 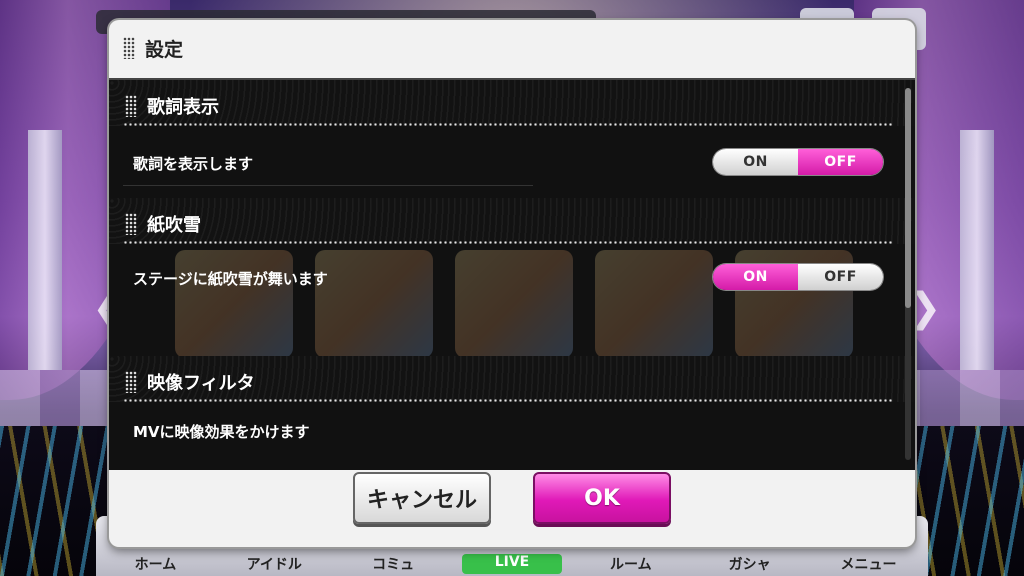 What do you see at coordinates (908, 198) in the screenshot?
I see `scrollbar-thumb` at bounding box center [908, 198].